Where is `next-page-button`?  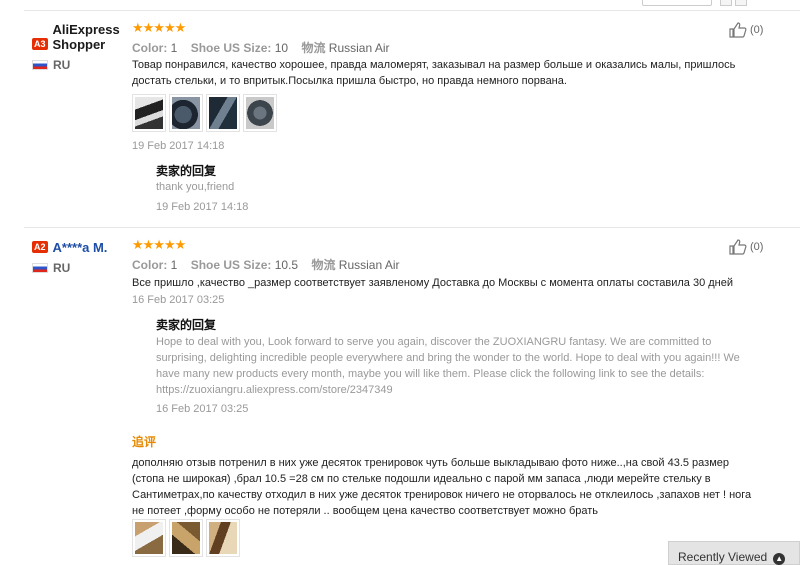 next-page-button is located at coordinates (741, 3).